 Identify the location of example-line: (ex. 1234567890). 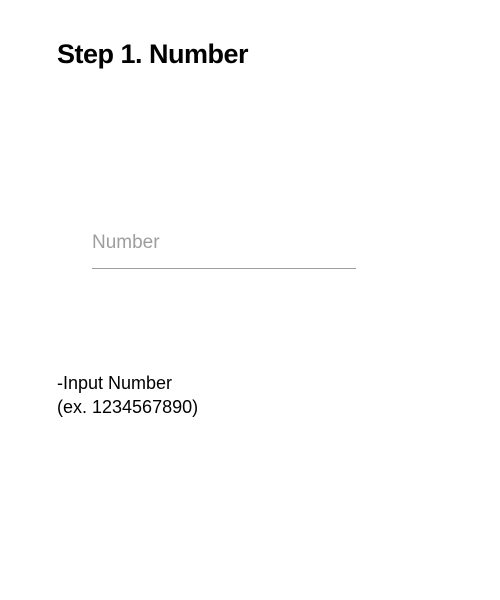
(128, 407).